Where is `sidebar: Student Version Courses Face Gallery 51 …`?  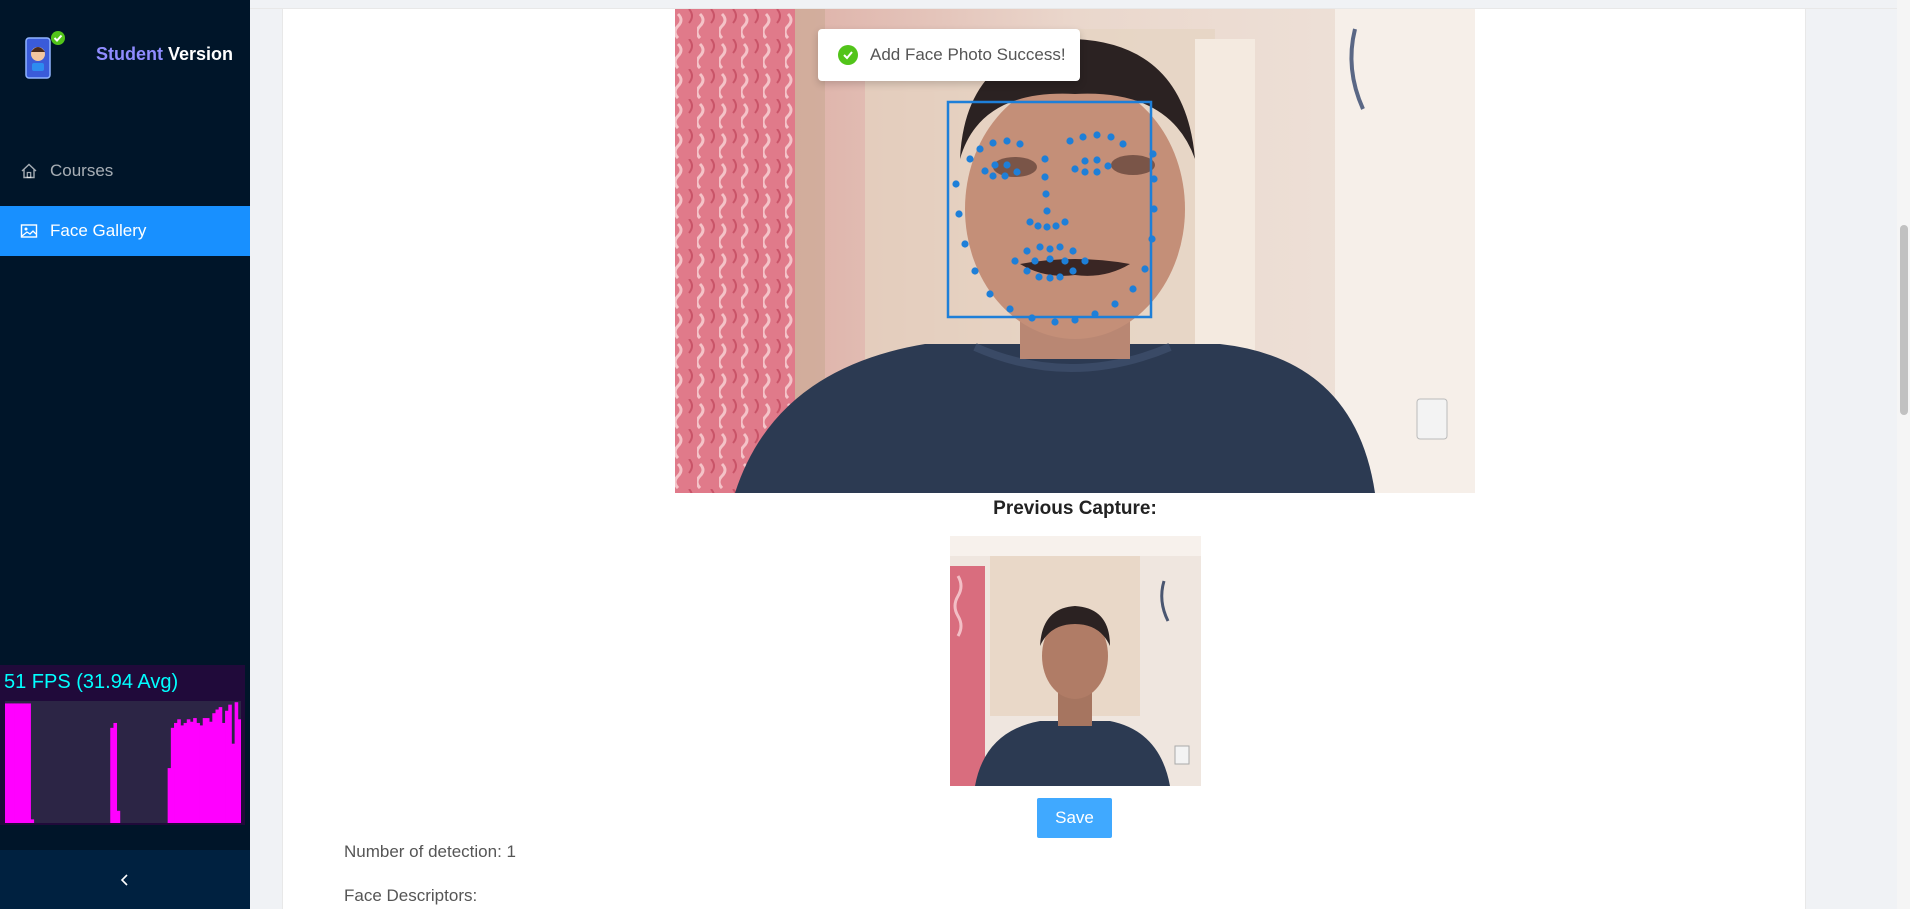
sidebar: Student Version Courses Face Gallery 51 … is located at coordinates (125, 454).